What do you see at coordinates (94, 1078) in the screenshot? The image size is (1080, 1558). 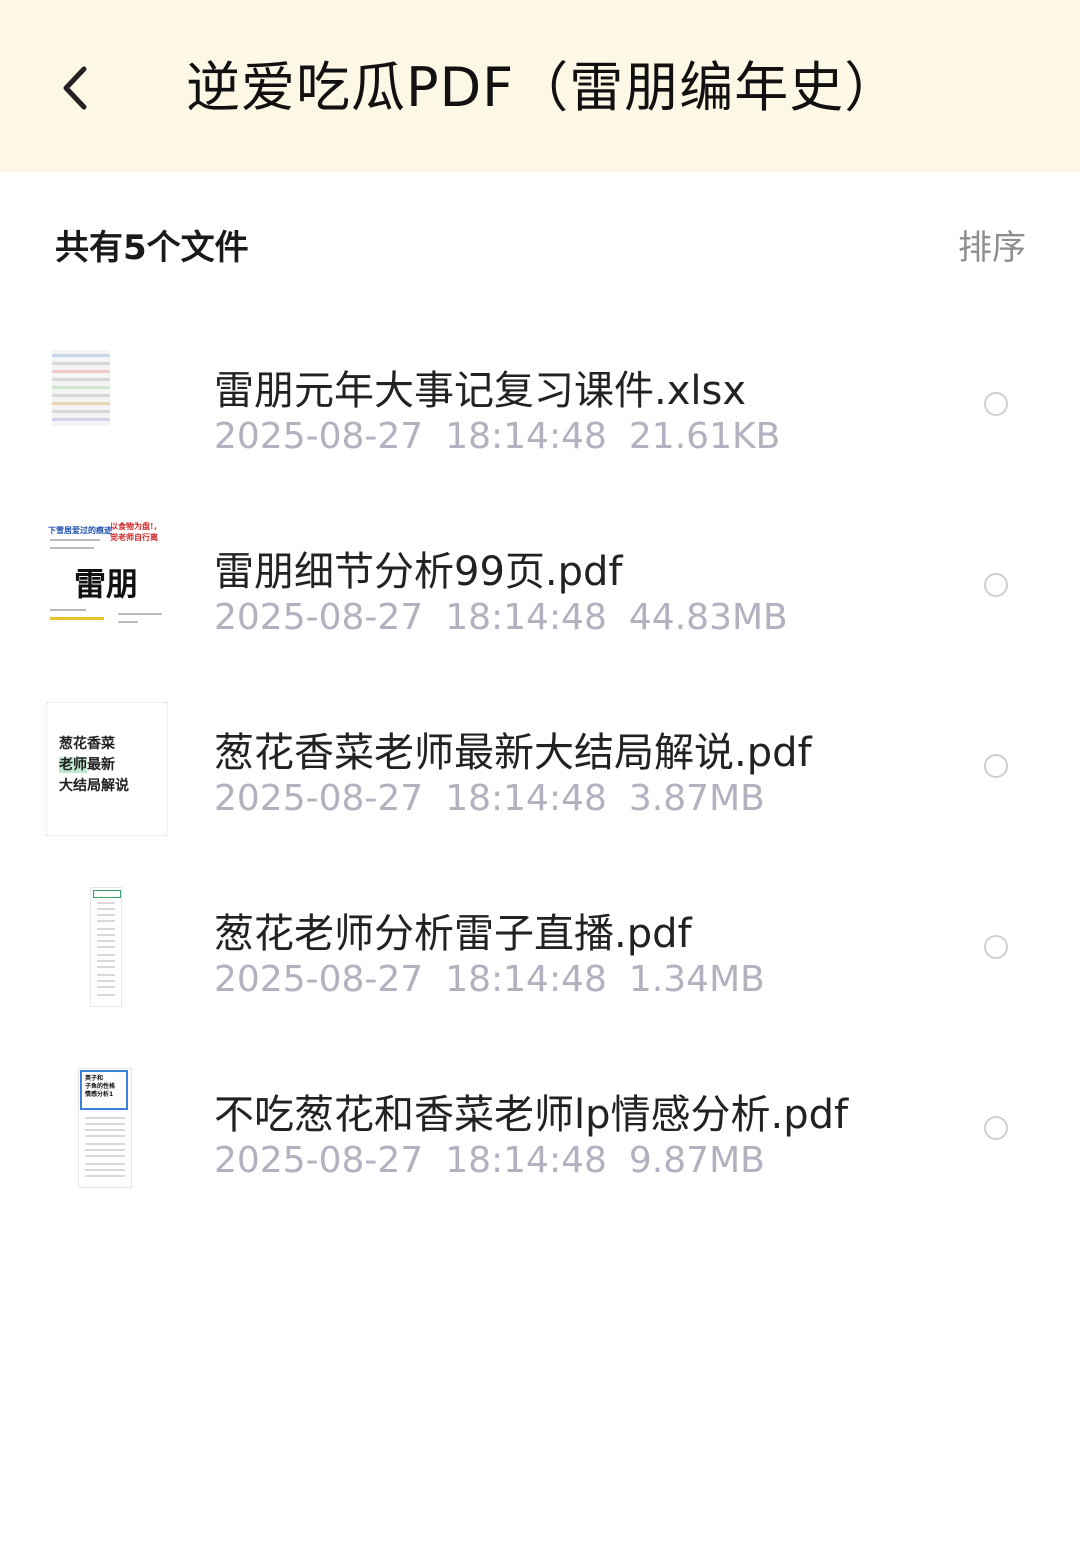 I see `thumb-caption: 荚子和` at bounding box center [94, 1078].